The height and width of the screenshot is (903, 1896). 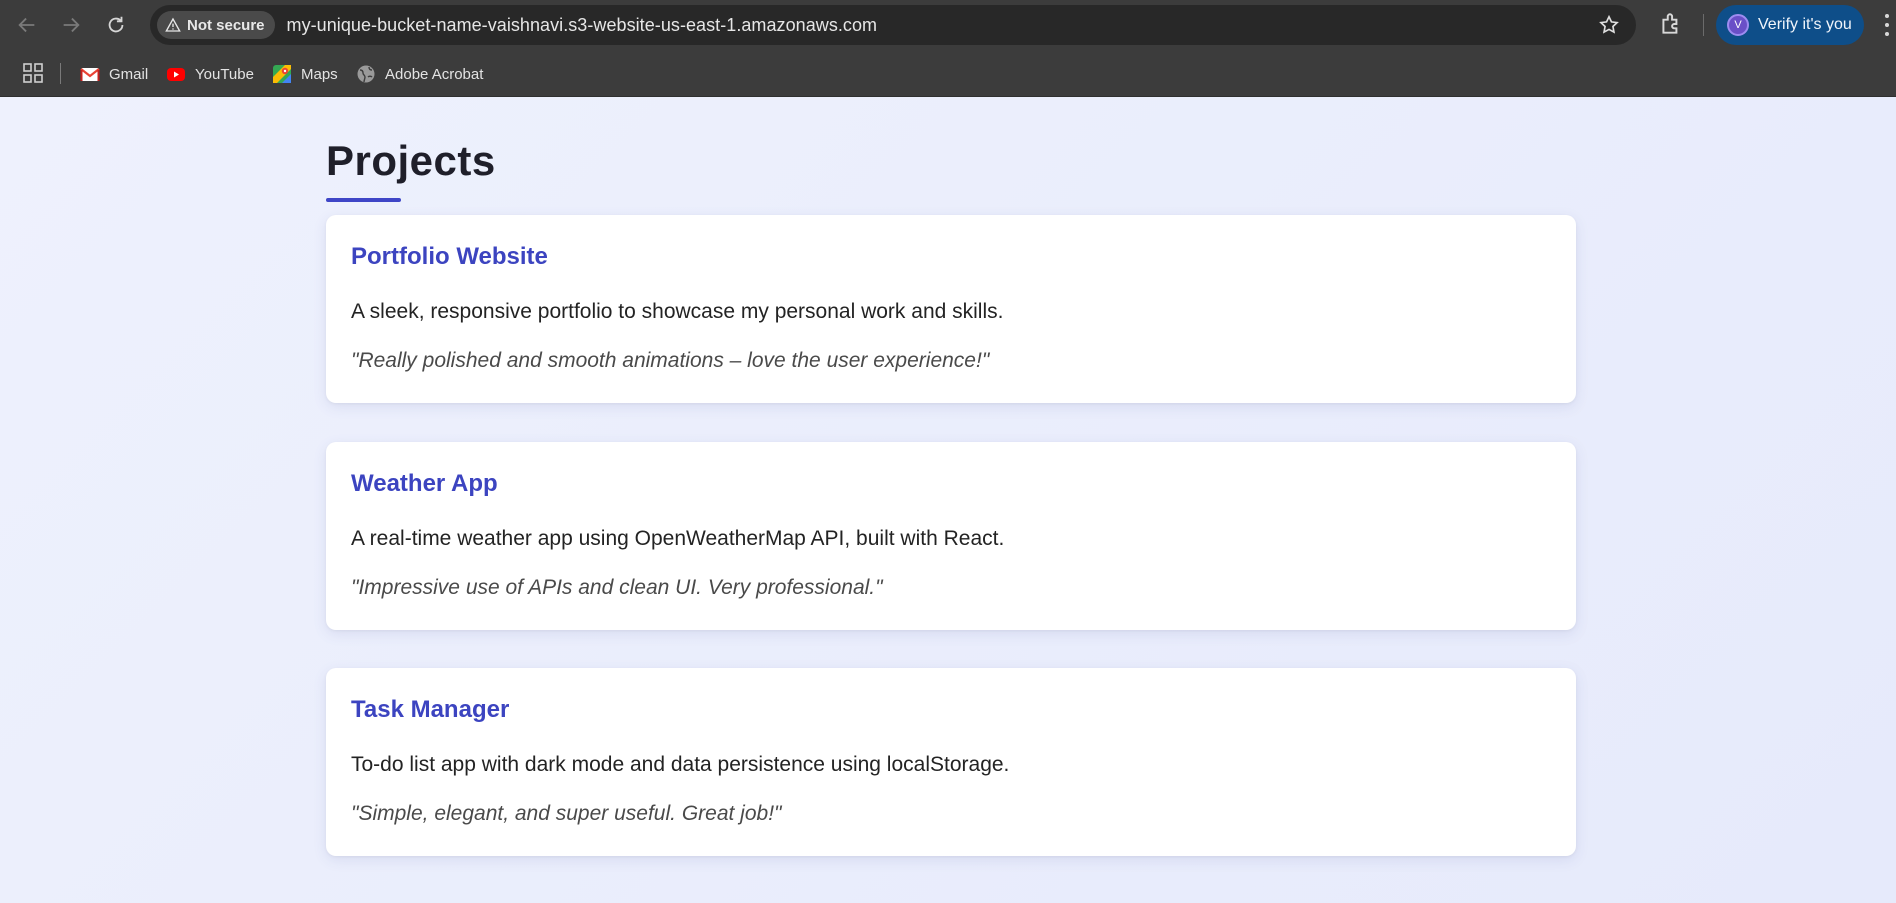 What do you see at coordinates (1609, 25) in the screenshot?
I see `bookmark-star-icon` at bounding box center [1609, 25].